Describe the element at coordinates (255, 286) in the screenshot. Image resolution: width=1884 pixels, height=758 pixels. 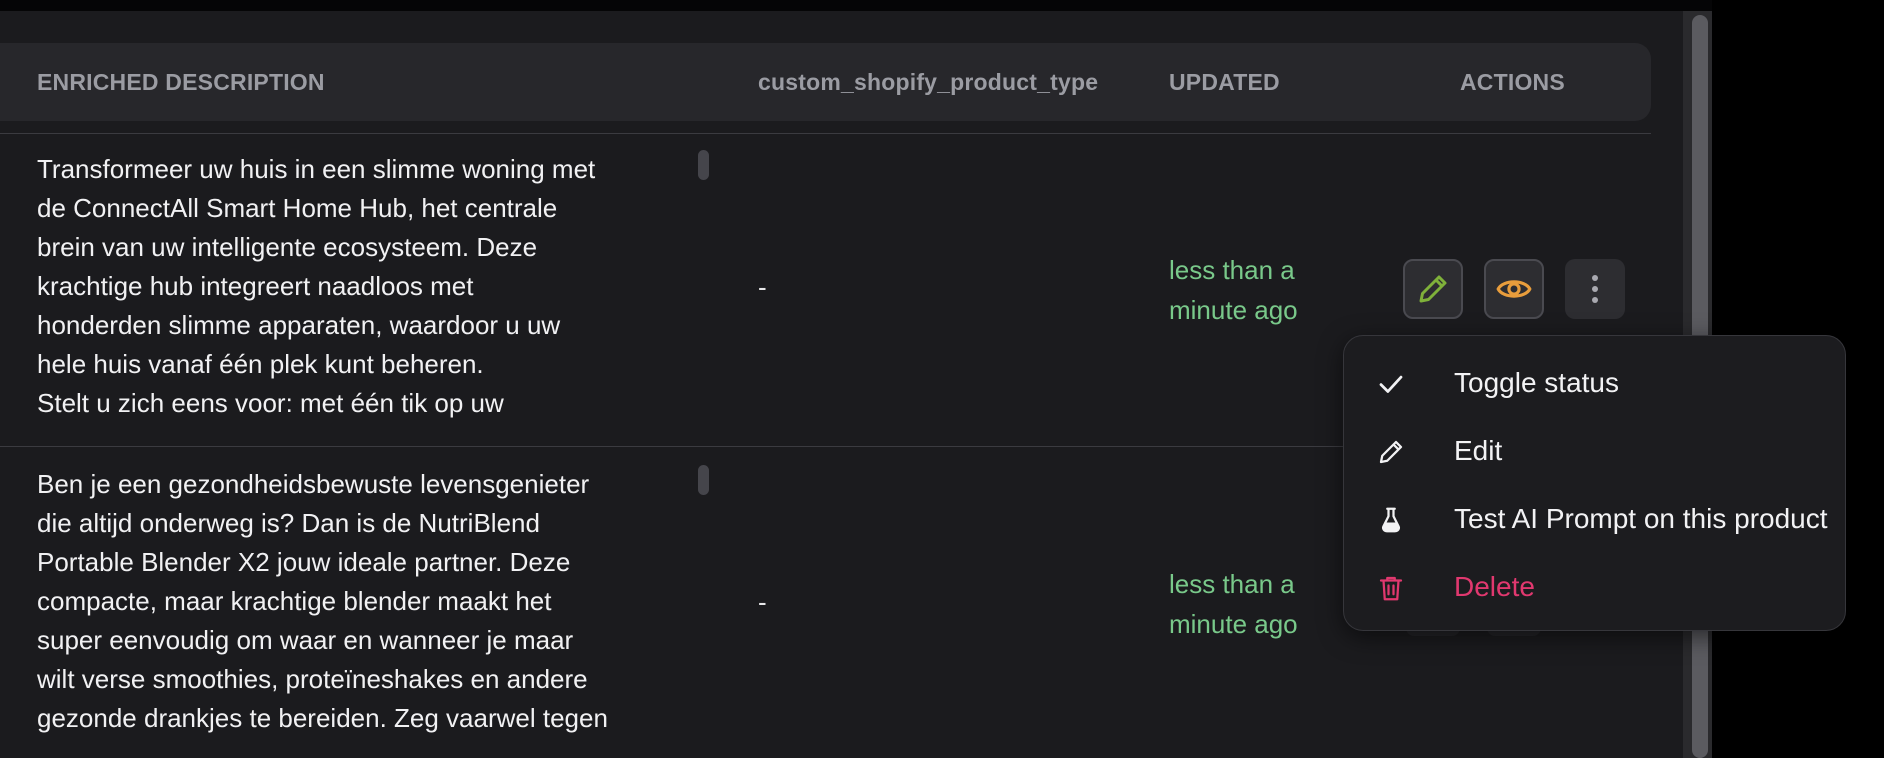
I see `description-line: krachtige hub integreert naadloos met` at that location.